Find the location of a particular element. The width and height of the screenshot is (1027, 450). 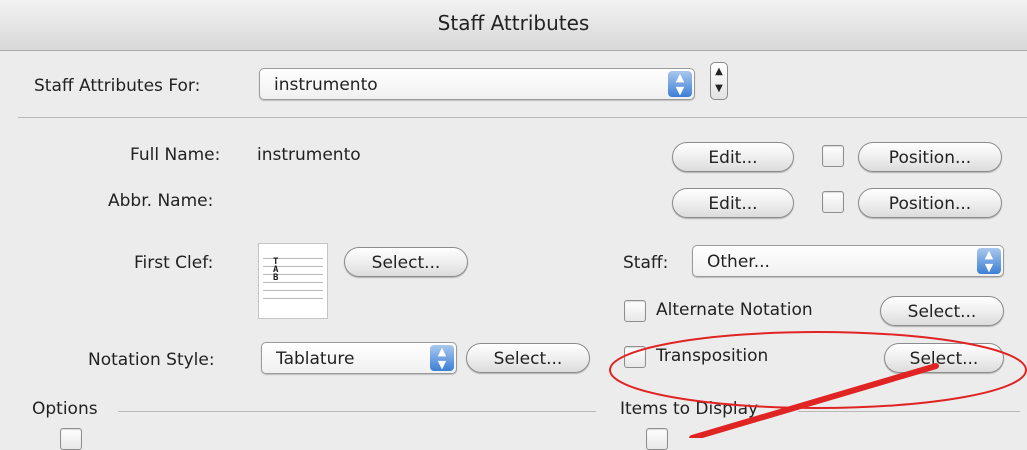

annotation-arrow is located at coordinates (814, 400).